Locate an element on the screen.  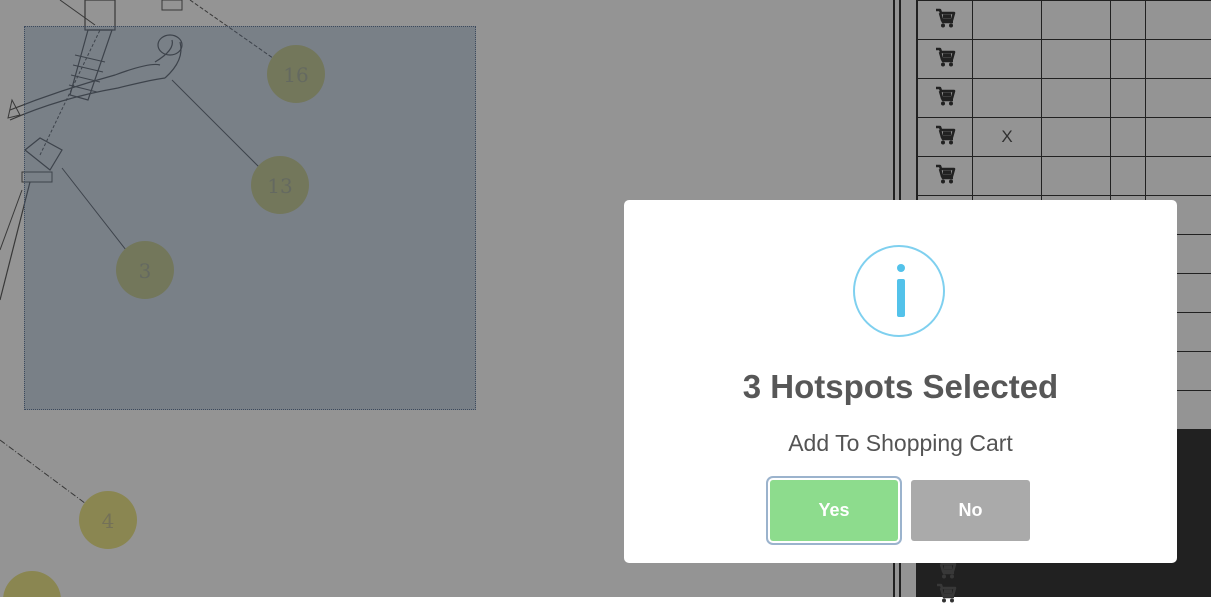
dialog-title: 3 Hotspots Selected is located at coordinates (900, 387).